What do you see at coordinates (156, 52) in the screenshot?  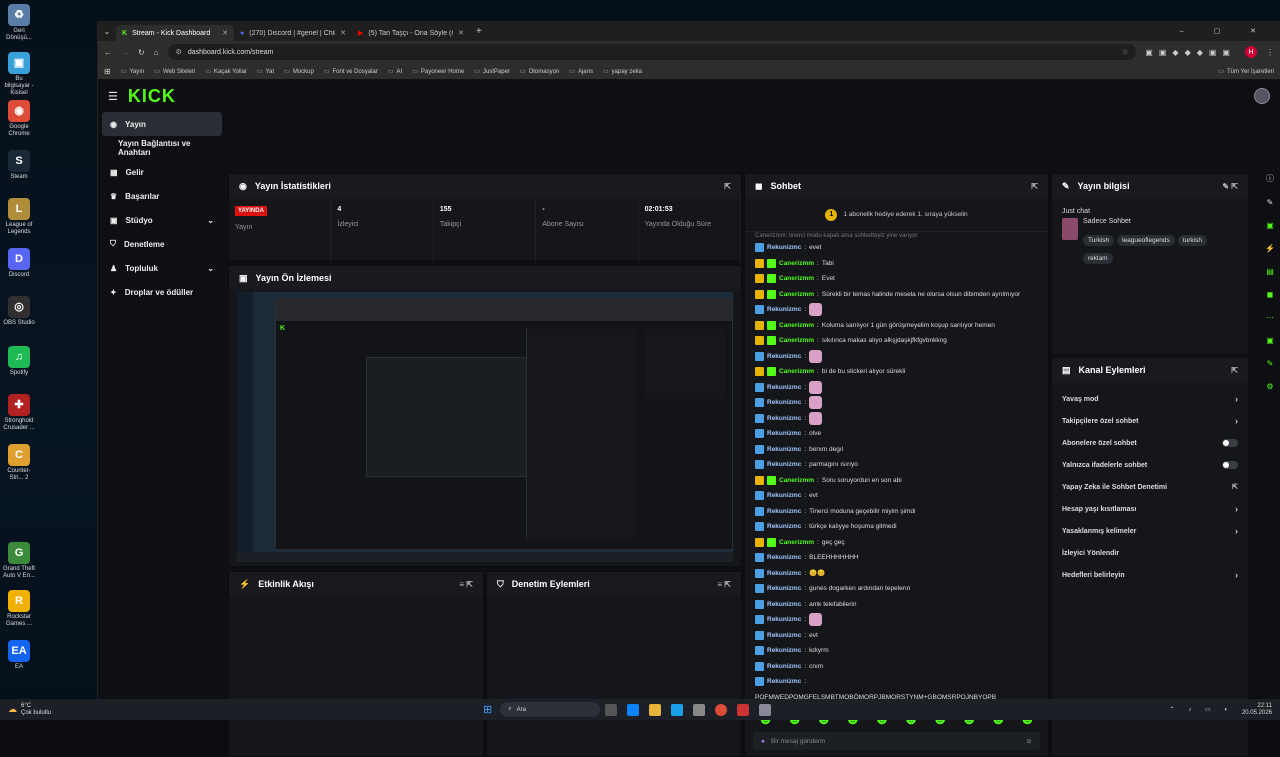 I see `home-icon: ⌂` at bounding box center [156, 52].